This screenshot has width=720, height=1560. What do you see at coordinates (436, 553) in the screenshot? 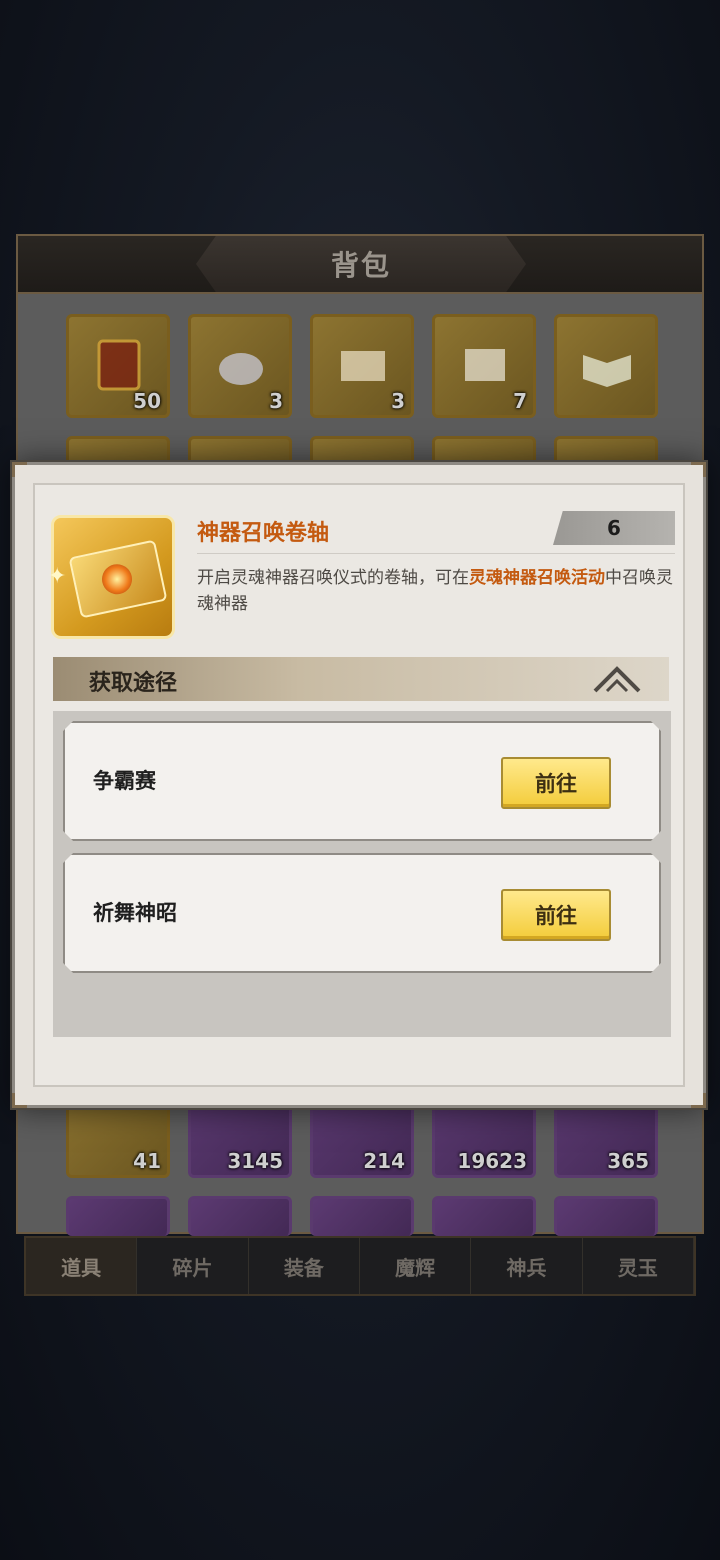
I see `divider` at bounding box center [436, 553].